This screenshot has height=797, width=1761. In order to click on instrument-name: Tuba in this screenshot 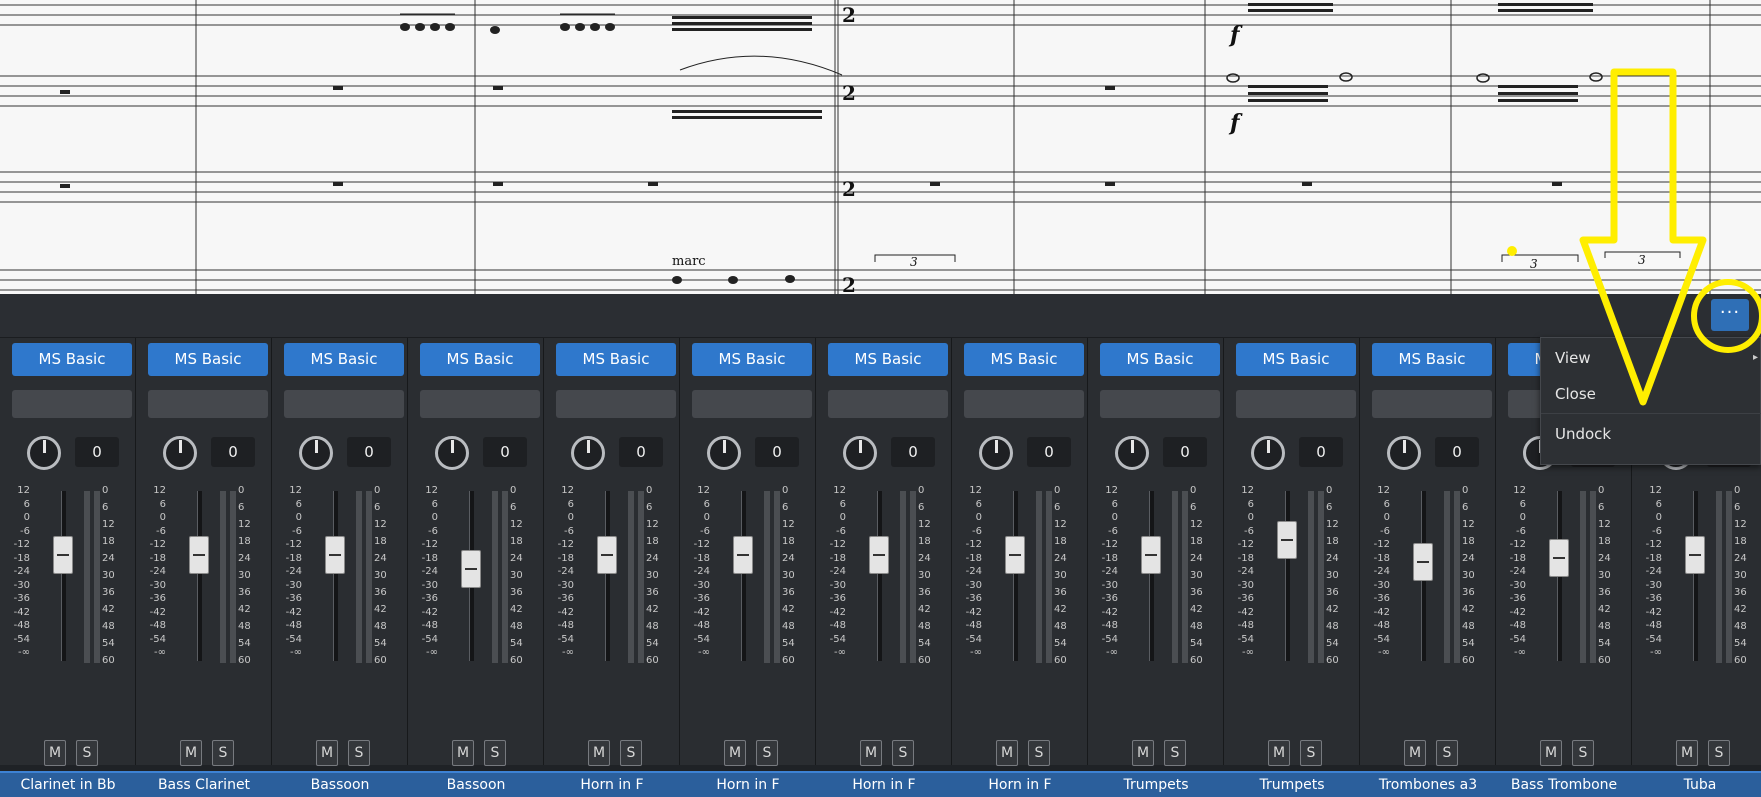, I will do `click(1696, 784)`.